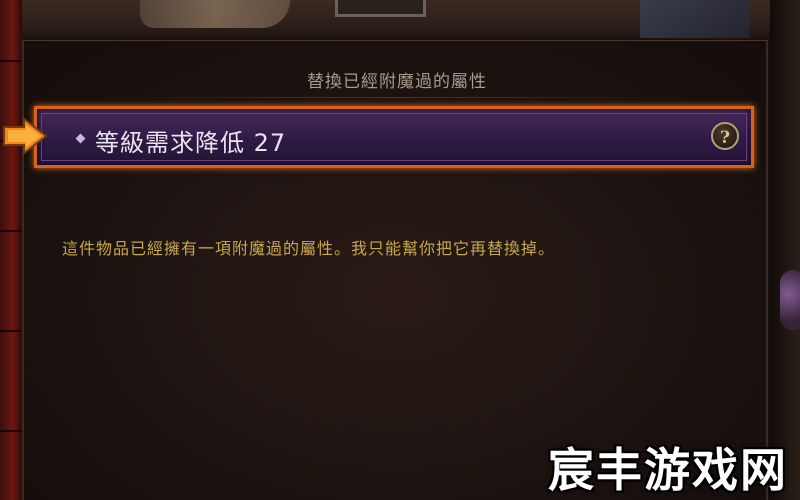 This screenshot has height=500, width=800. What do you see at coordinates (394, 97) in the screenshot?
I see `title-divider` at bounding box center [394, 97].